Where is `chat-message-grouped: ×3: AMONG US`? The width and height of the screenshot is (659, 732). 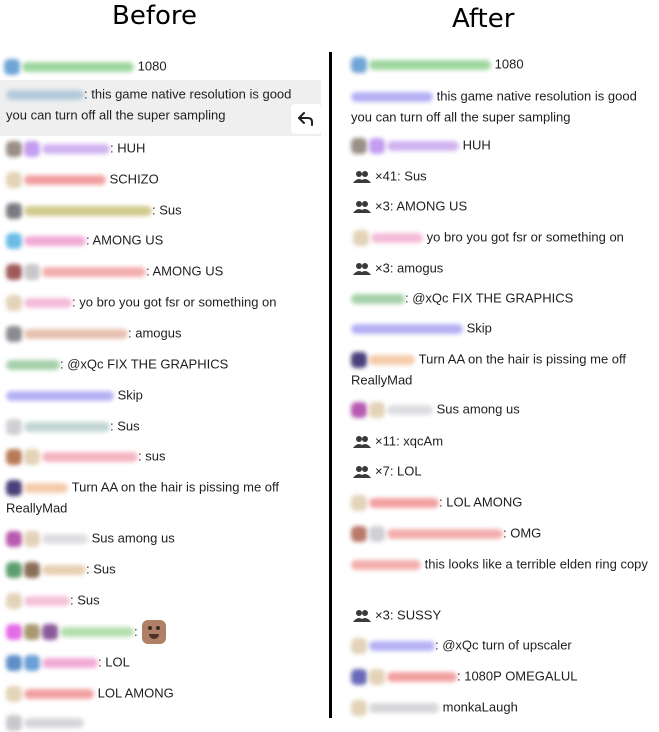
chat-message-grouped: ×3: AMONG US is located at coordinates (506, 206).